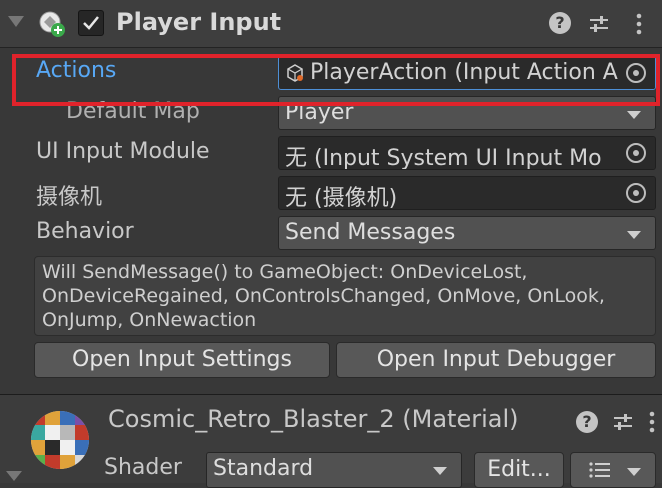 Image resolution: width=662 pixels, height=488 pixels. I want to click on camera-value: 无 (摄像机), so click(341, 198).